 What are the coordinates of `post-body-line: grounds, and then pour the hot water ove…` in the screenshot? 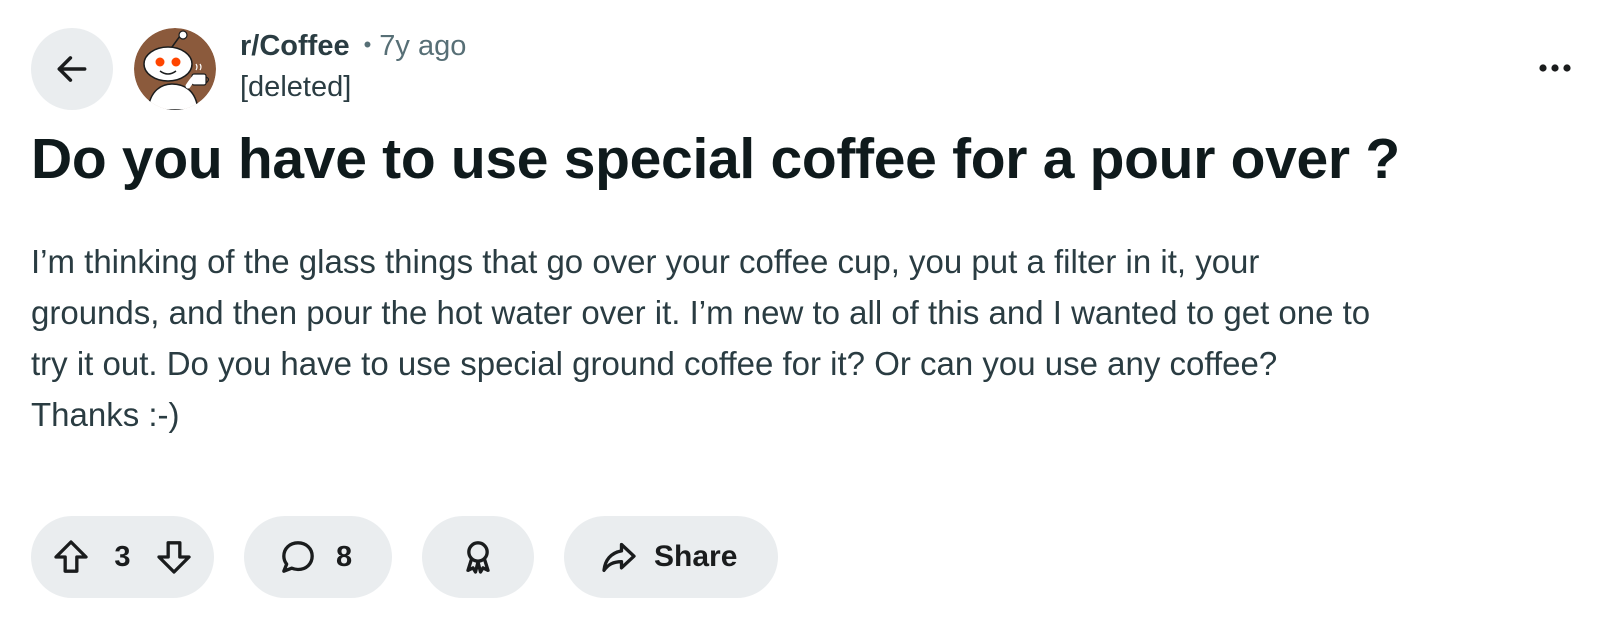 It's located at (701, 312).